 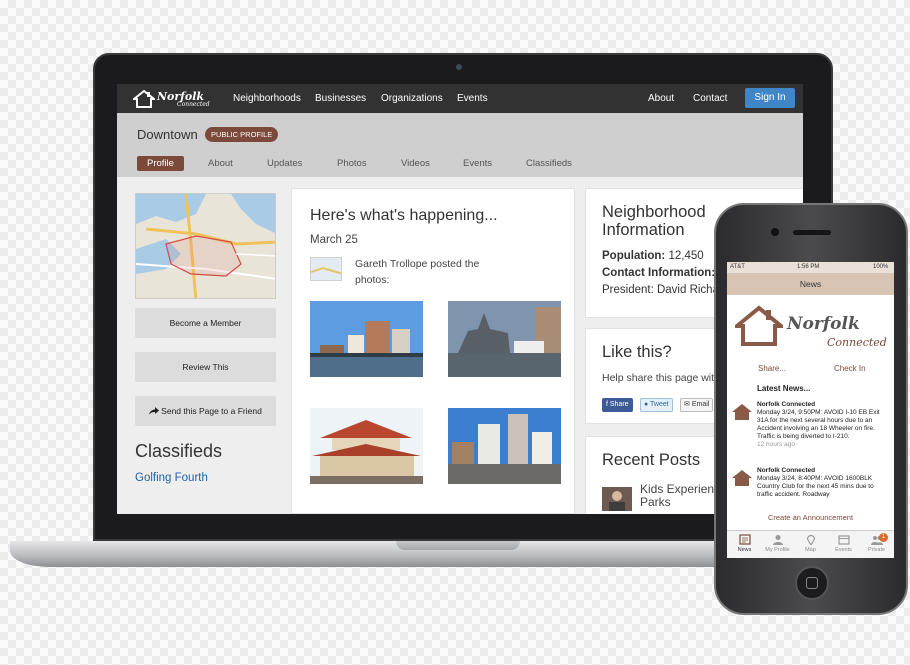 I want to click on classifieds-heading: Classifieds, so click(x=179, y=451).